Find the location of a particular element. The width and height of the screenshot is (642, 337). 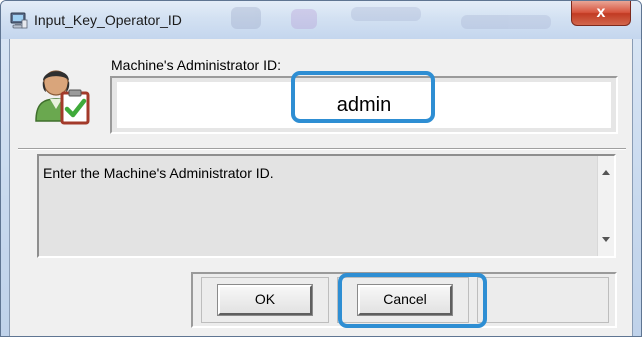

computer-icon is located at coordinates (19, 20).